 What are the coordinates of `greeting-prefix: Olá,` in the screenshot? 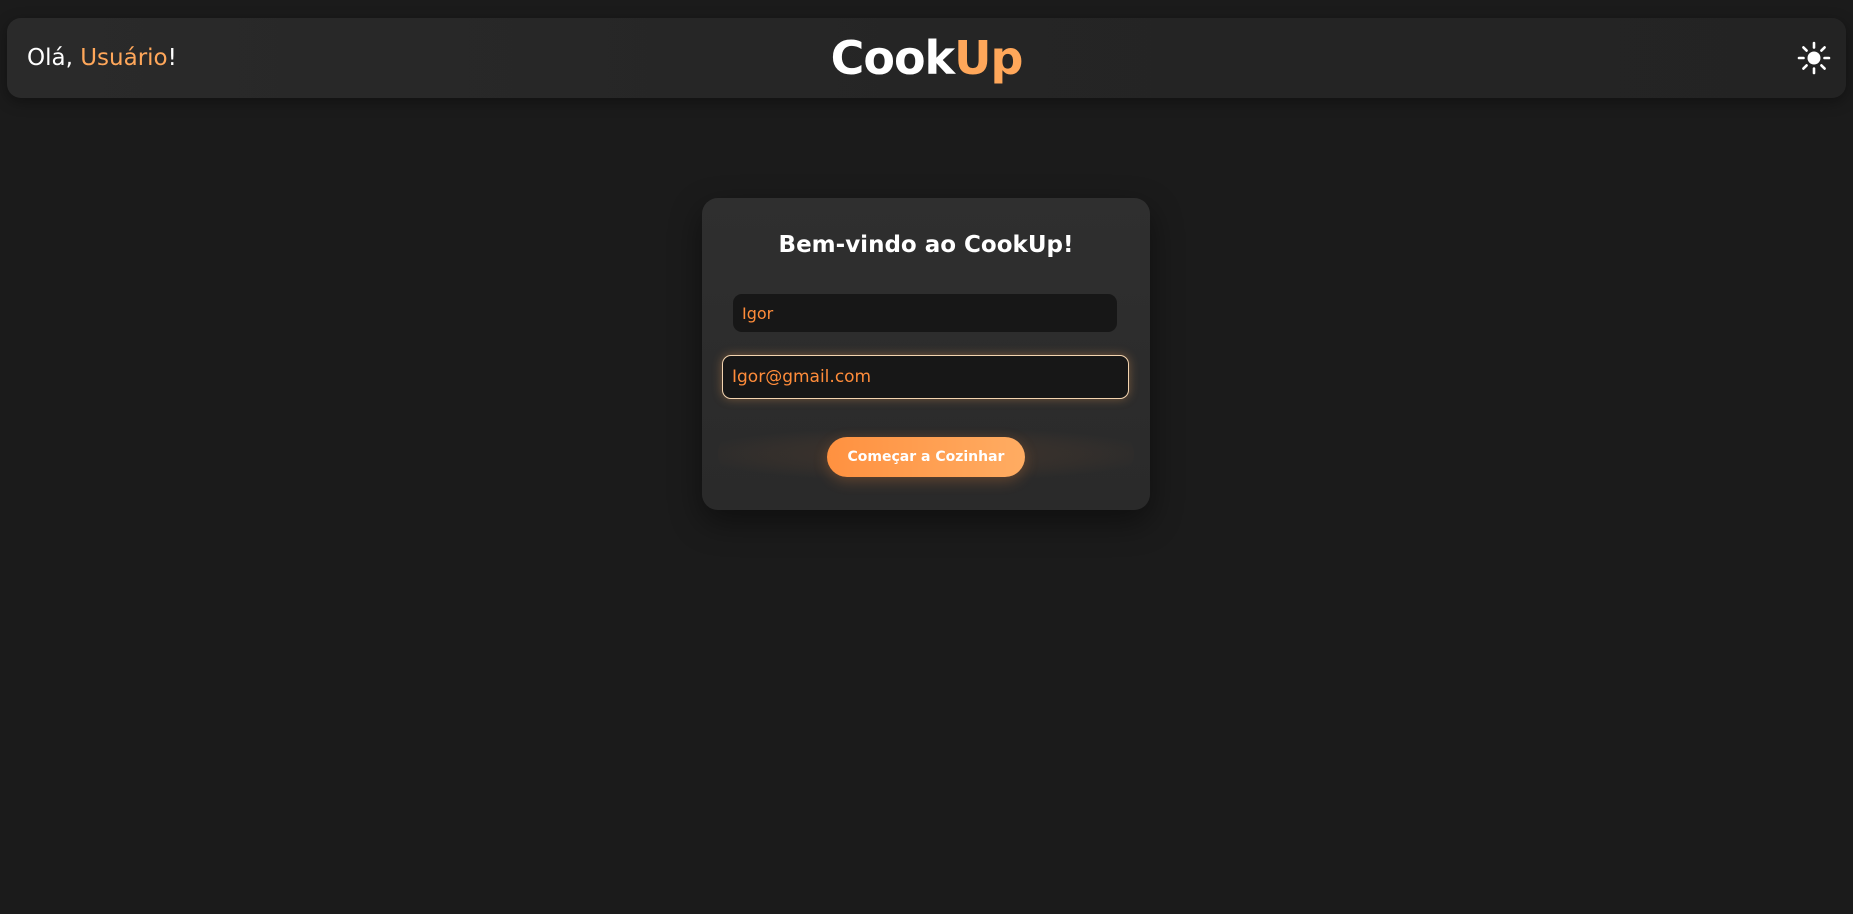 It's located at (54, 58).